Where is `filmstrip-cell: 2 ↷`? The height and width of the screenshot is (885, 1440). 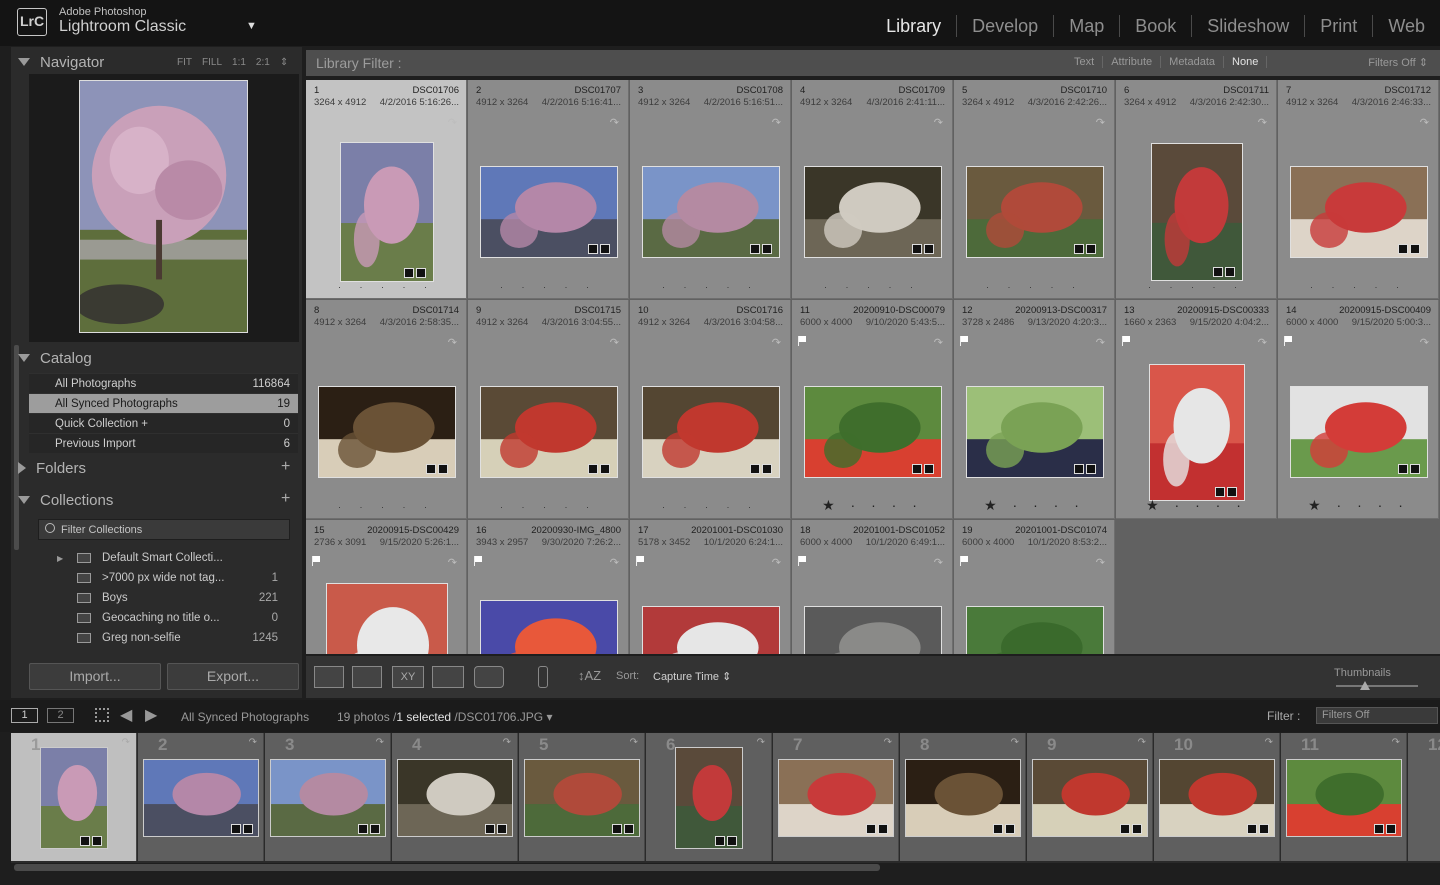 filmstrip-cell: 2 ↷ is located at coordinates (201, 797).